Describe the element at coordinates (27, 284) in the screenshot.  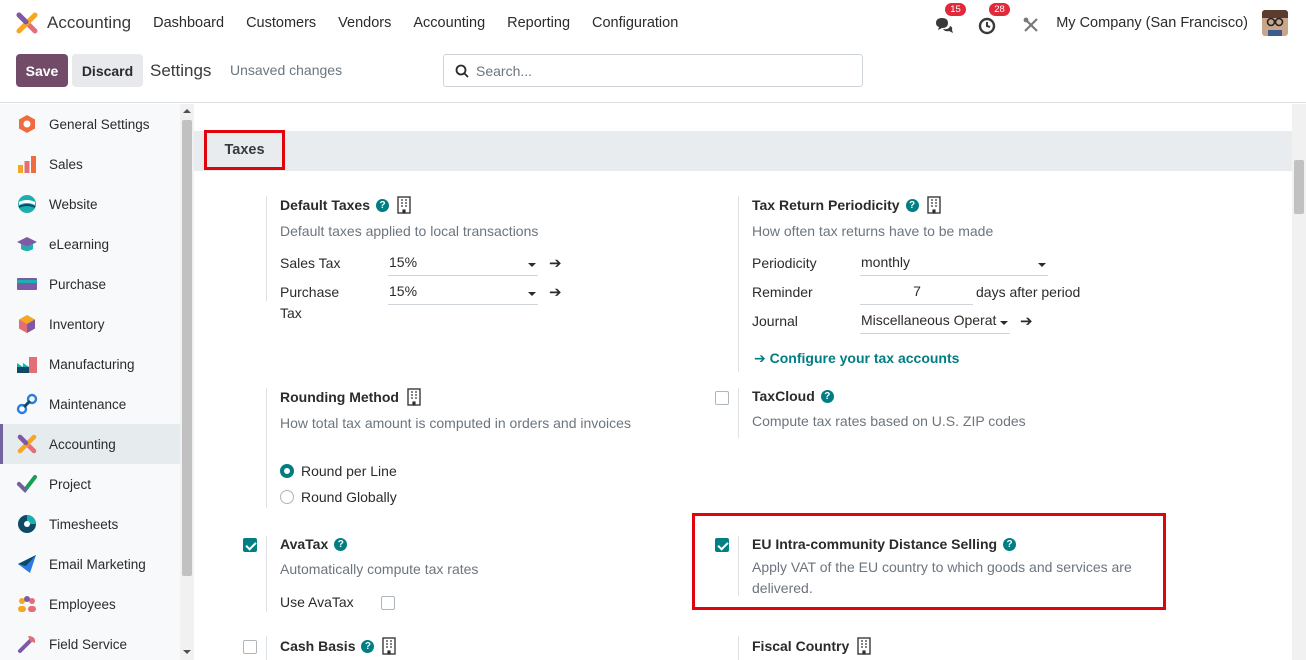
I see `purchase-icon` at that location.